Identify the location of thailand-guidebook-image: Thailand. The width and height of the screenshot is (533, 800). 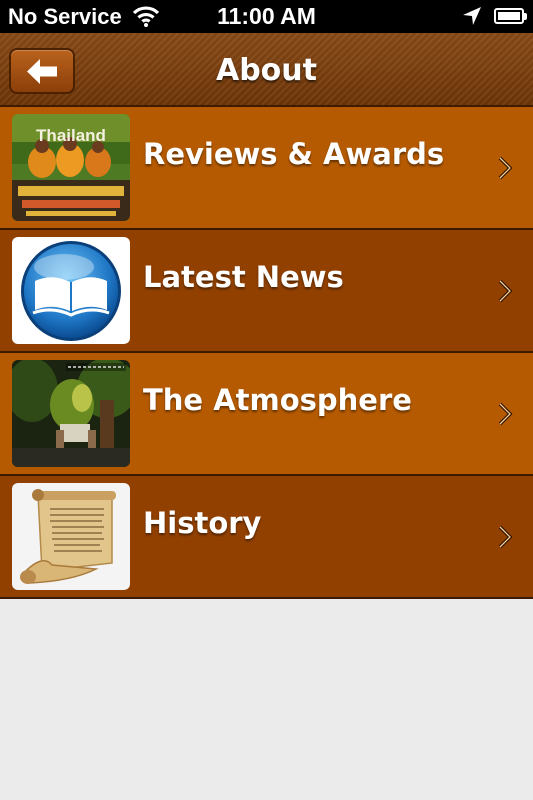
(71, 167).